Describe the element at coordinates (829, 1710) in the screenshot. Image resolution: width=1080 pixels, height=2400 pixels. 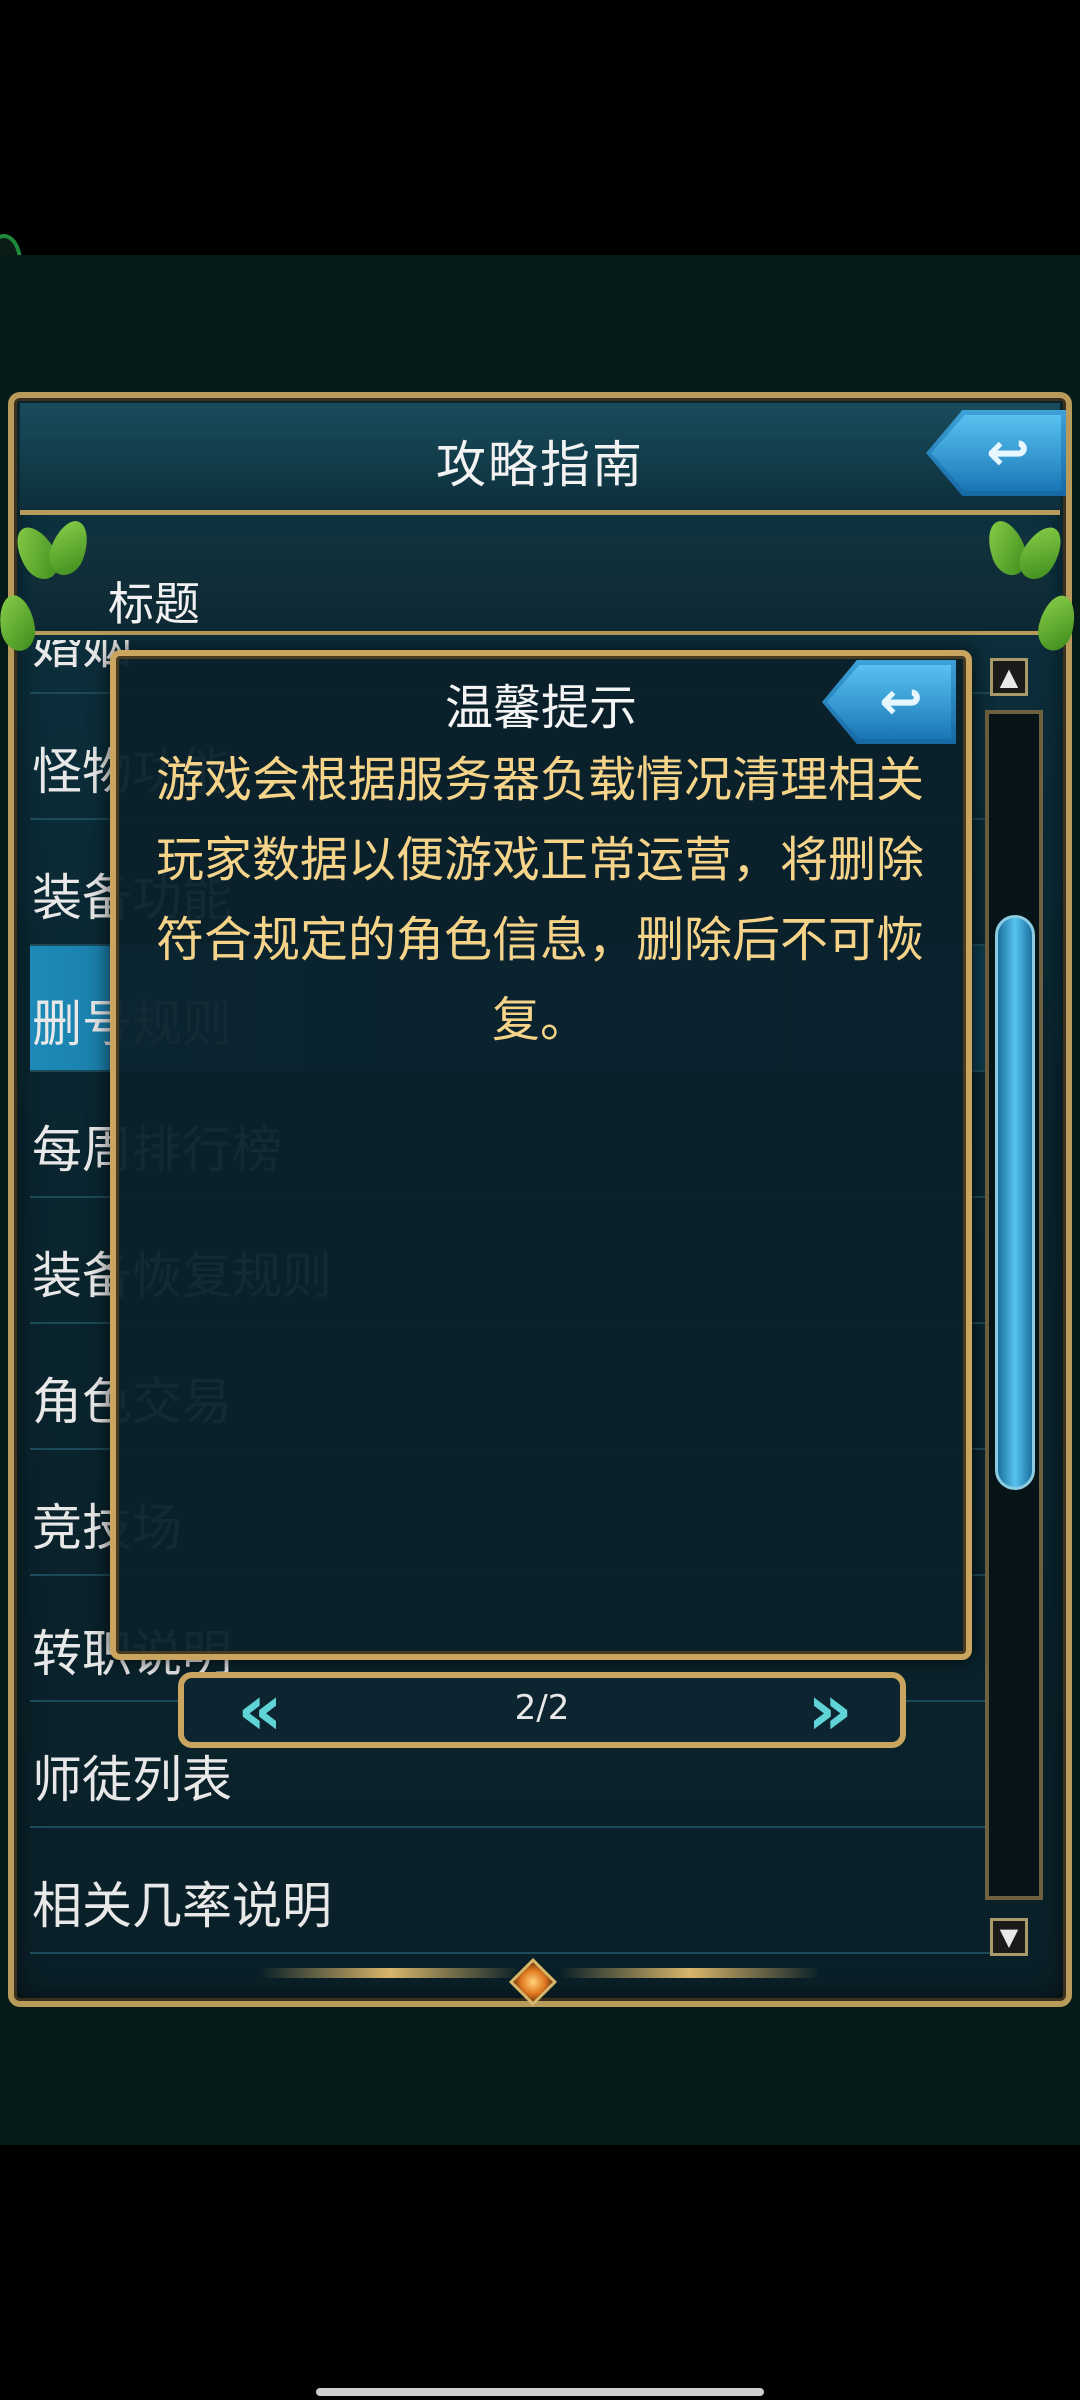
I see `double-right-arrow-icon: »` at that location.